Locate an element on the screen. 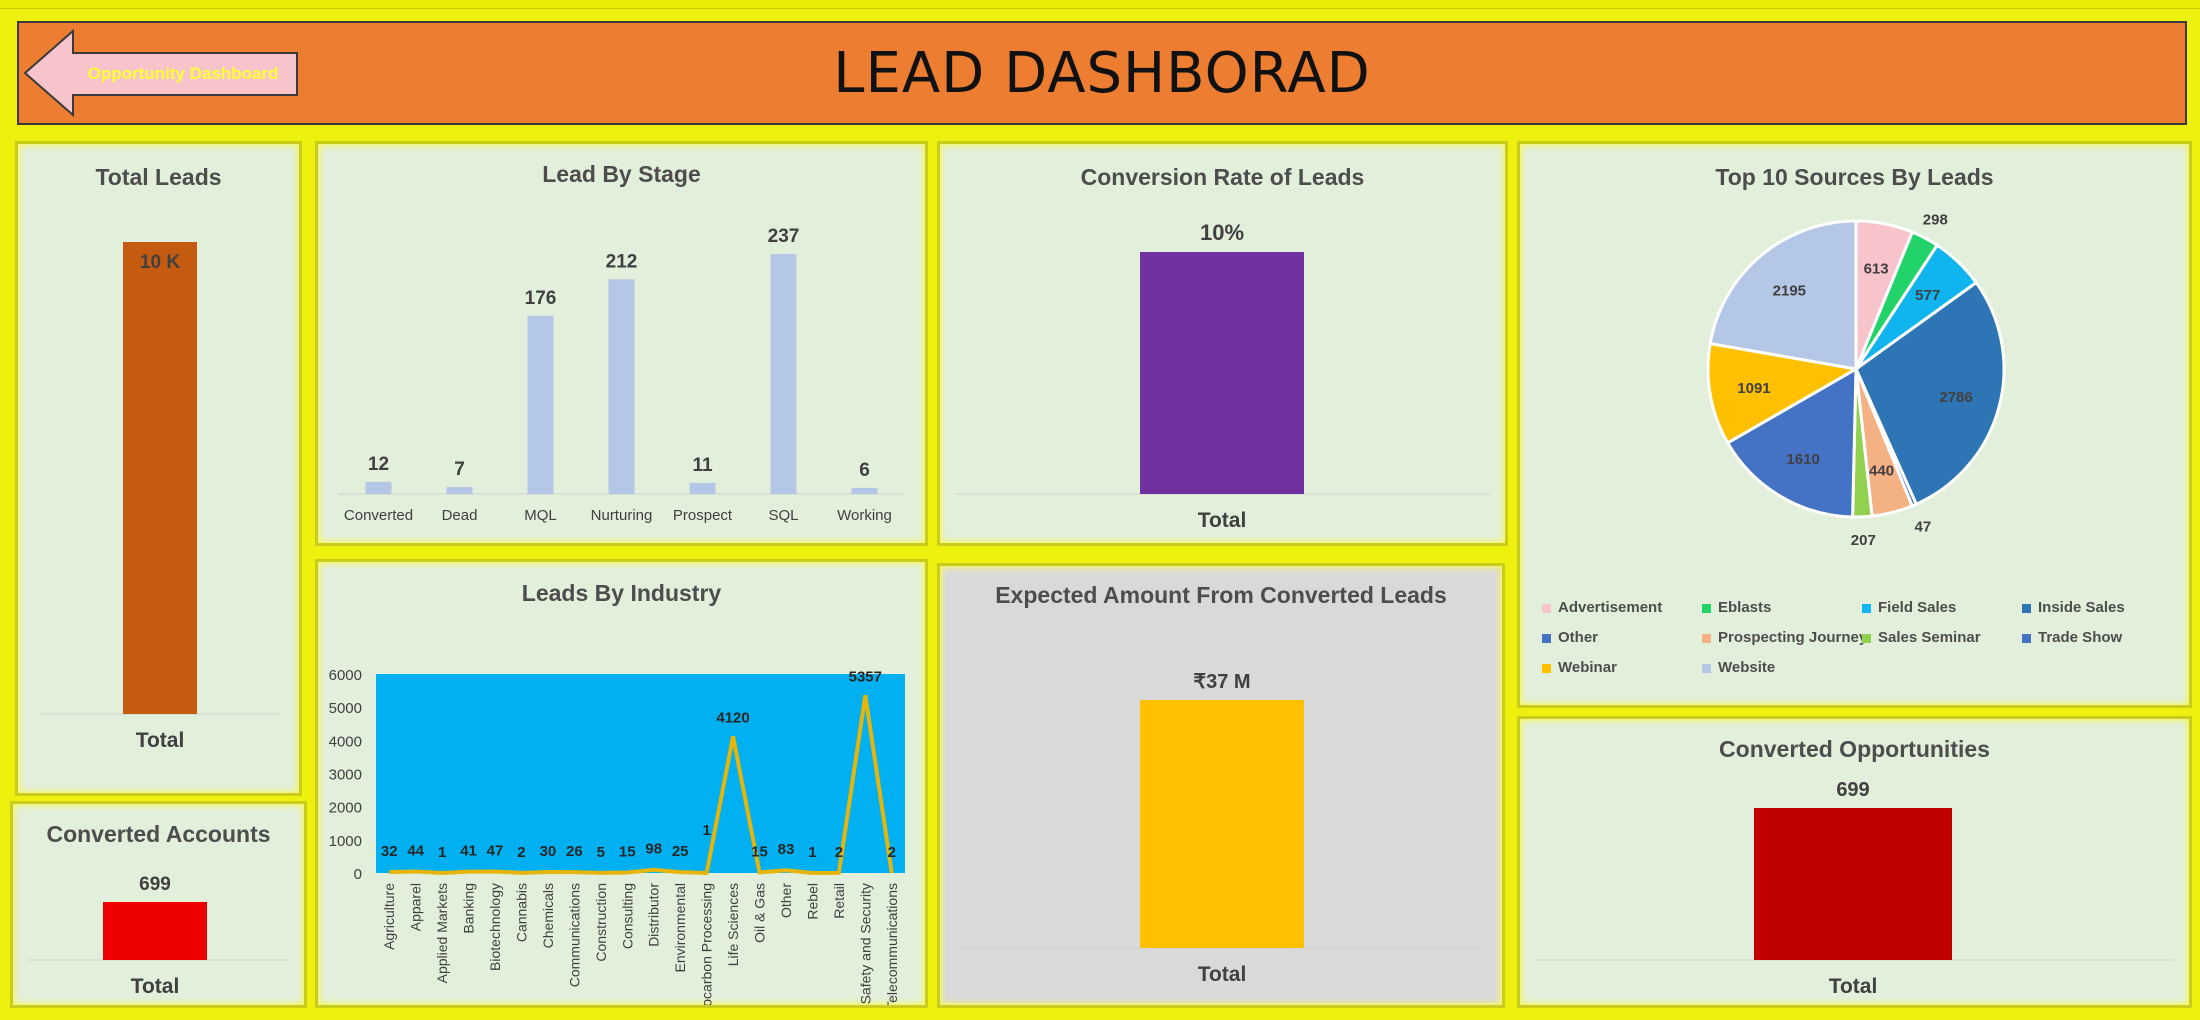 The height and width of the screenshot is (1020, 2200). conversion-rate-title: Conversion Rate of Leads is located at coordinates (1222, 177).